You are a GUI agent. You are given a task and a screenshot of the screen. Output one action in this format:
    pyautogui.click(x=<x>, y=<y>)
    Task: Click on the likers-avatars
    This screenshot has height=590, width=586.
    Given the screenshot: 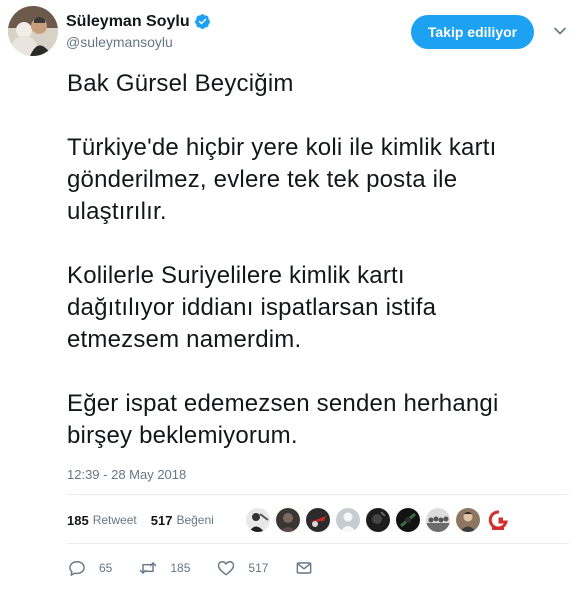 What is the action you would take?
    pyautogui.click(x=378, y=520)
    